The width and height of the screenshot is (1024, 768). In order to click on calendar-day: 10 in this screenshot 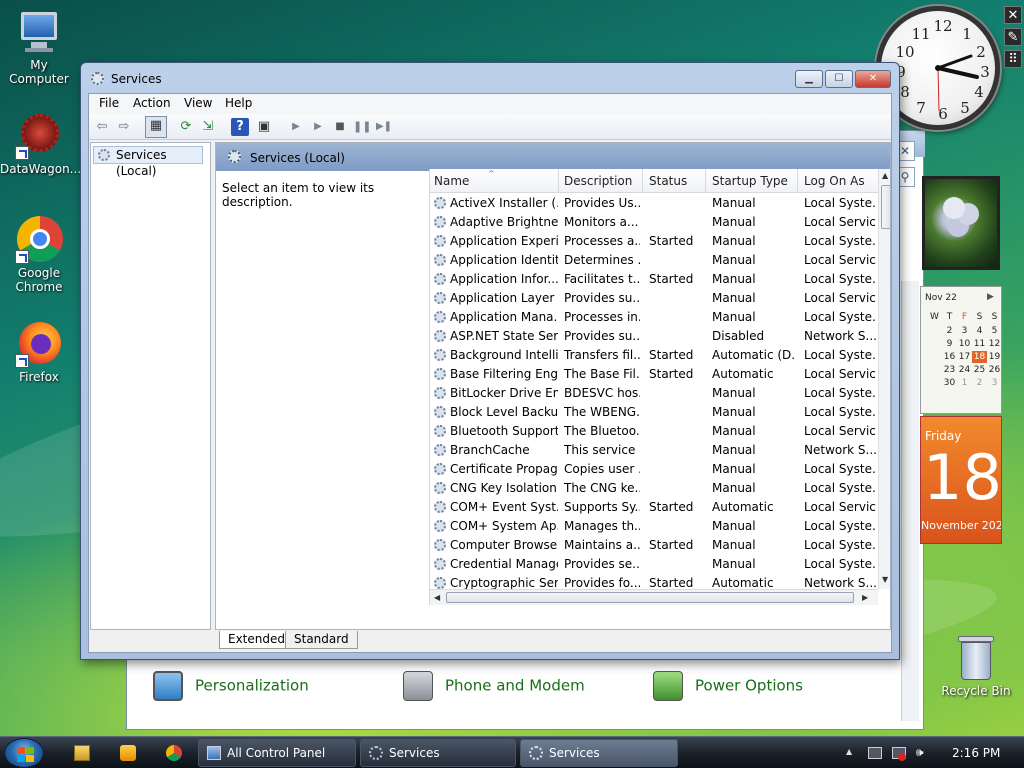, I will do `click(964, 344)`.